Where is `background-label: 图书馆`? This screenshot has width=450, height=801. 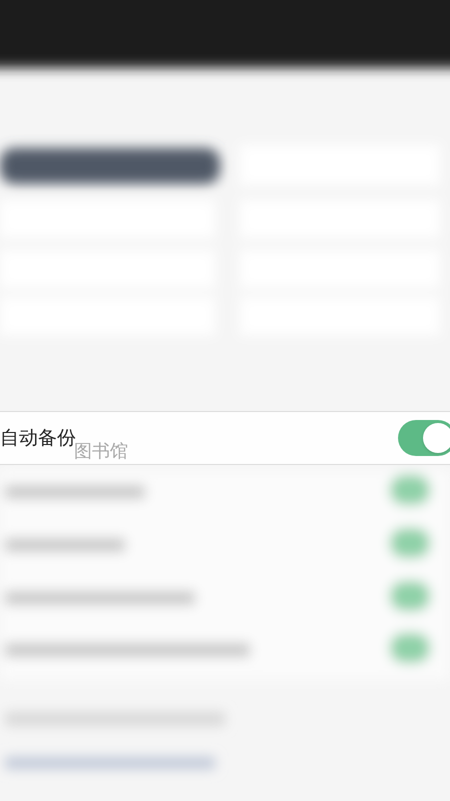 background-label: 图书馆 is located at coordinates (101, 452).